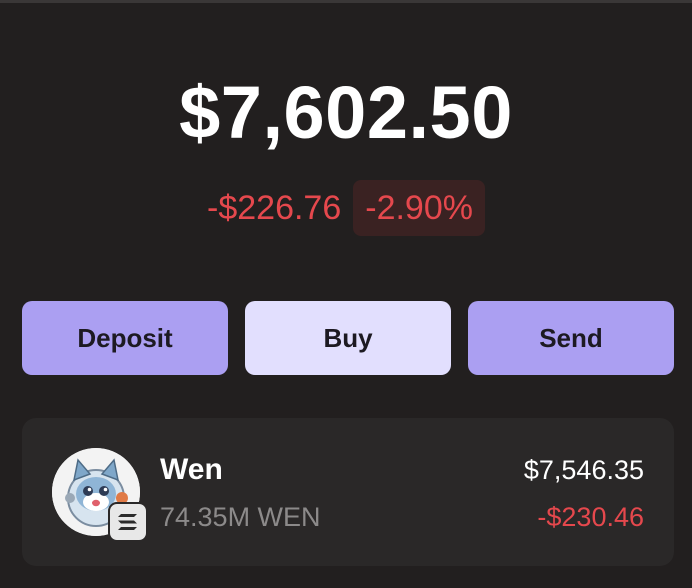 The image size is (692, 588). What do you see at coordinates (571, 338) in the screenshot?
I see `send-button: Send` at bounding box center [571, 338].